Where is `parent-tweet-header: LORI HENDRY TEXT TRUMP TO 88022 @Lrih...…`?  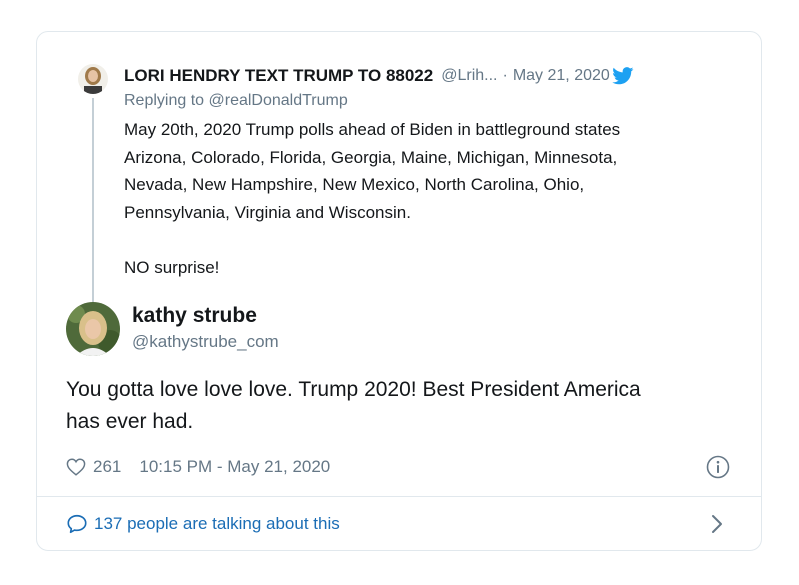 parent-tweet-header: LORI HENDRY TEXT TRUMP TO 88022 @Lrih...… is located at coordinates (434, 76).